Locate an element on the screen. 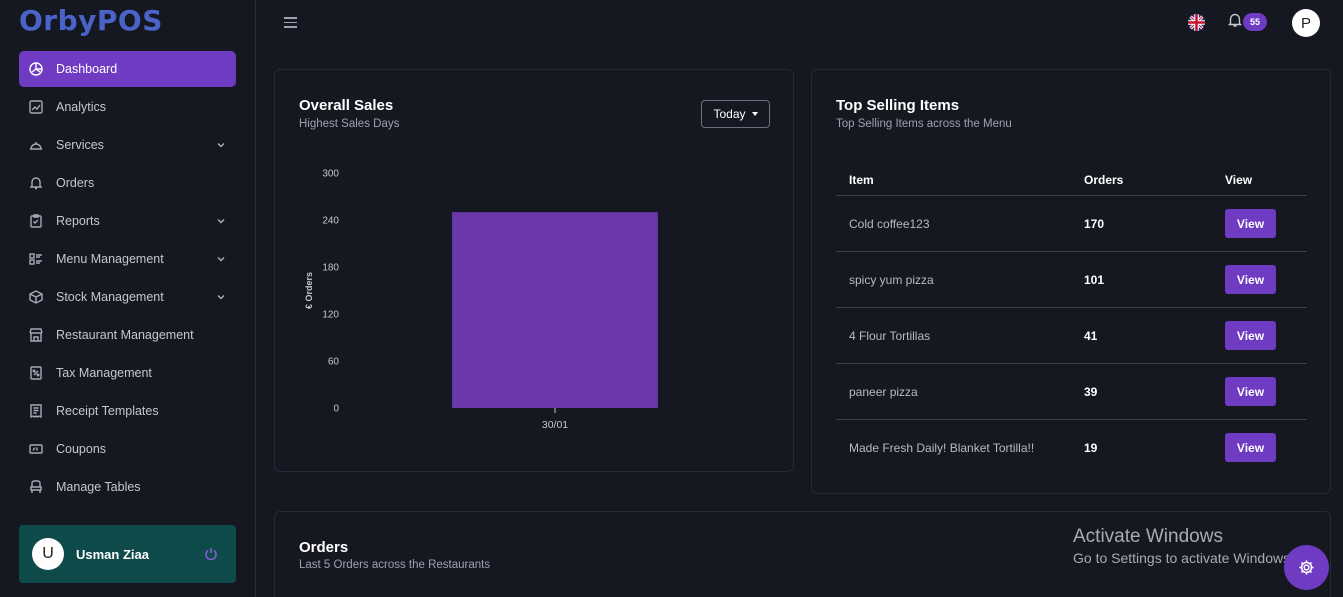  sidebar-item-receipt-templates: Receipt Templates is located at coordinates (127, 411).